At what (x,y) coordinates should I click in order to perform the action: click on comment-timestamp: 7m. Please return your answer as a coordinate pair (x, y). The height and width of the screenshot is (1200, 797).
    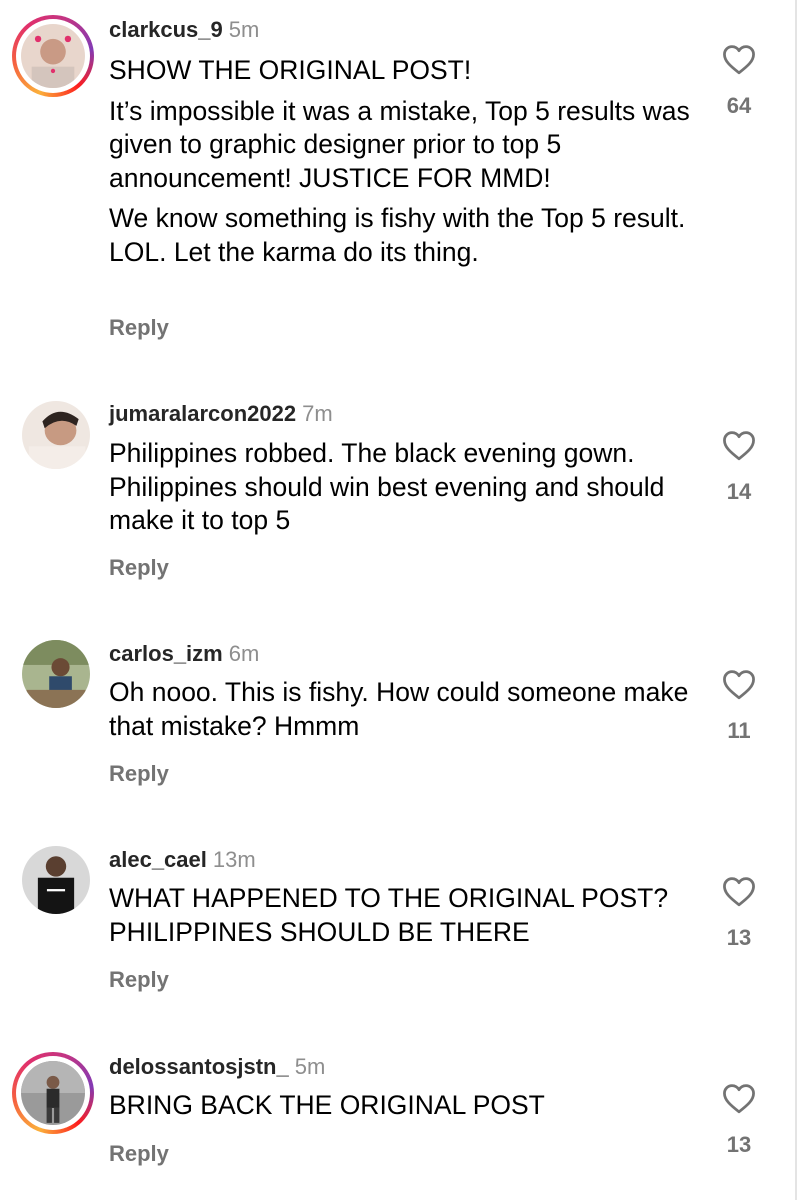
    Looking at the image, I should click on (317, 413).